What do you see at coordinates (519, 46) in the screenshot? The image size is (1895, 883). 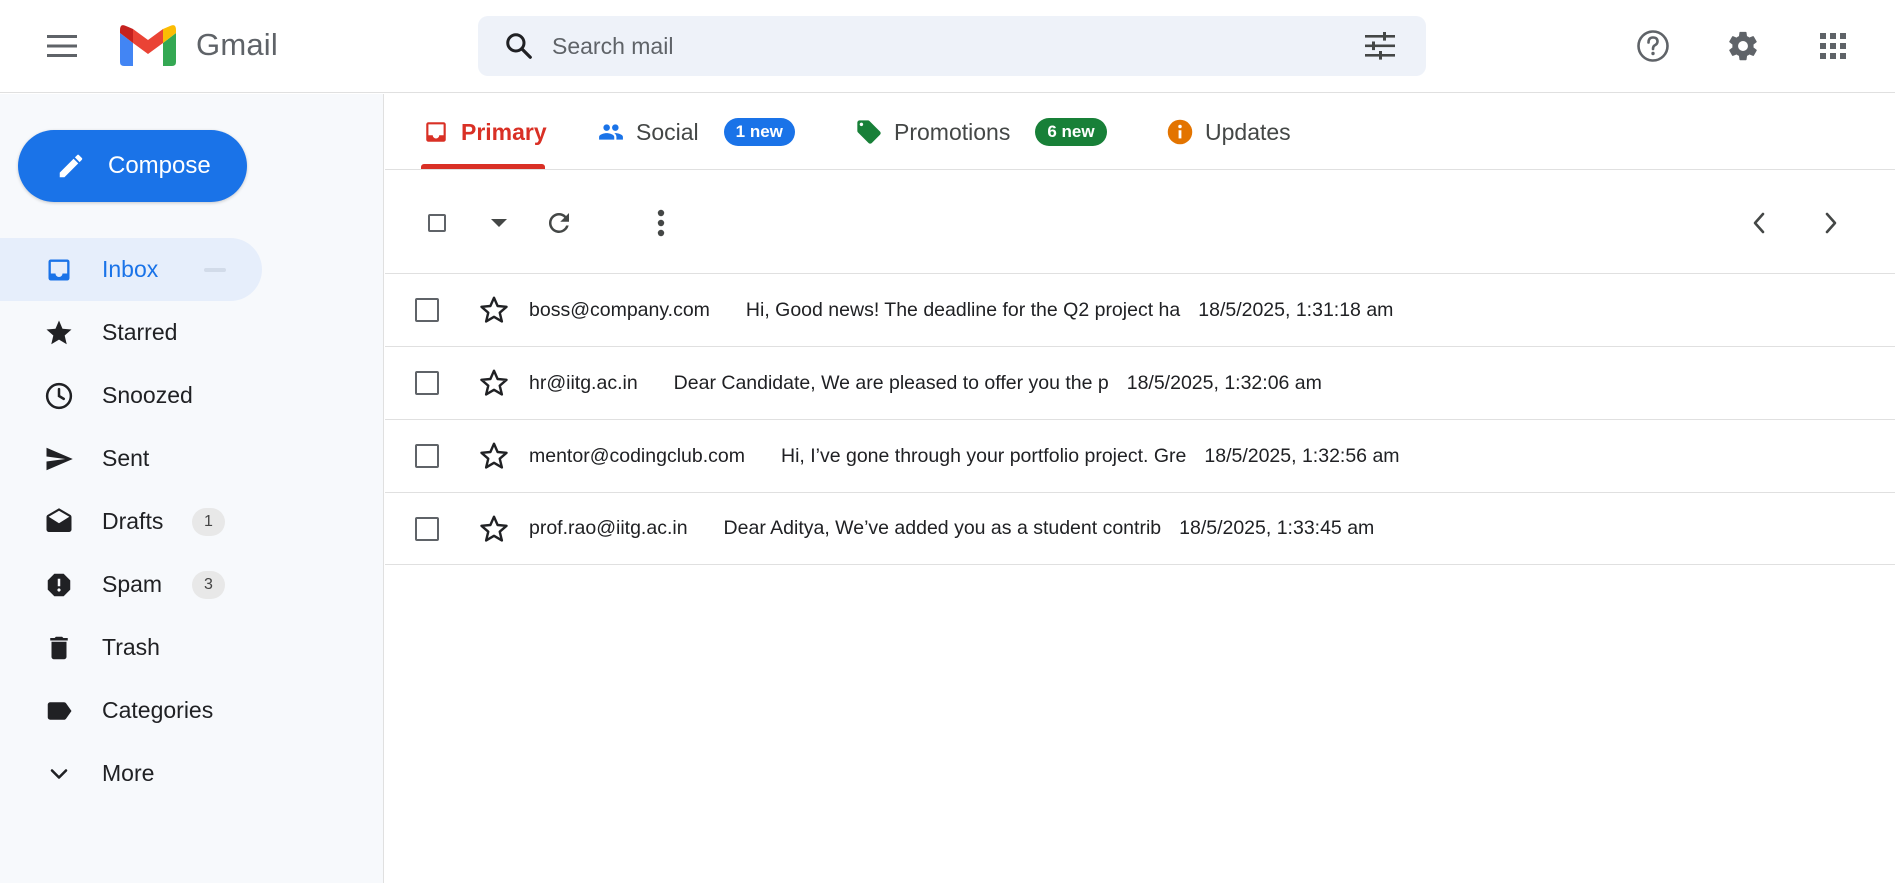 I see `search-icon` at bounding box center [519, 46].